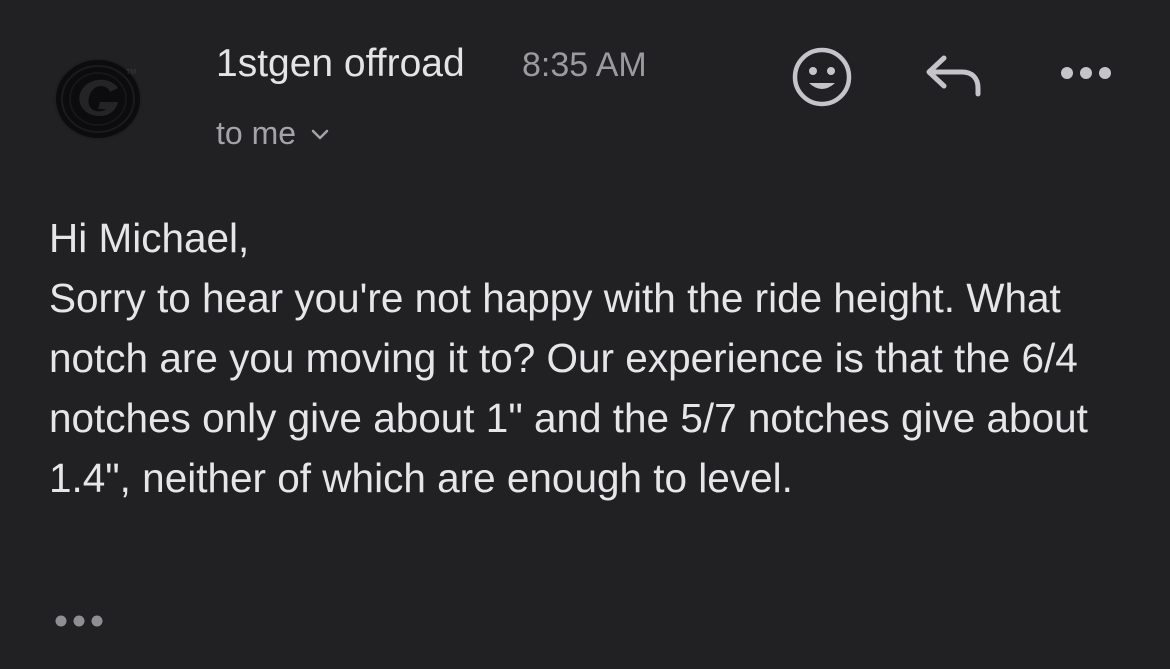 This screenshot has width=1170, height=669. What do you see at coordinates (584, 65) in the screenshot?
I see `message-timestamp: 8:35 AM` at bounding box center [584, 65].